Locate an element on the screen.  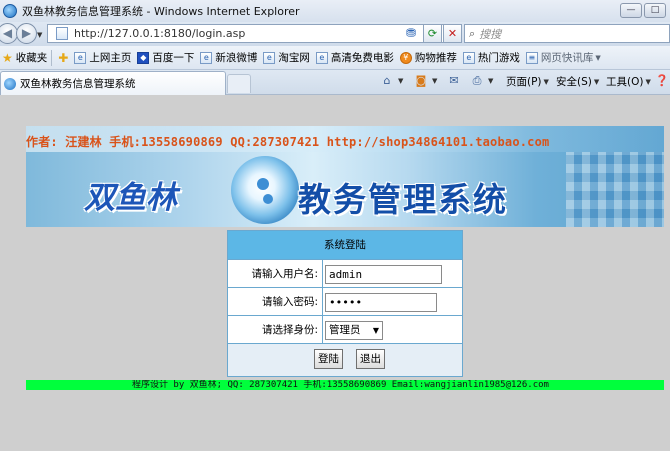
login-button: 登陆 is located at coordinates (328, 359).